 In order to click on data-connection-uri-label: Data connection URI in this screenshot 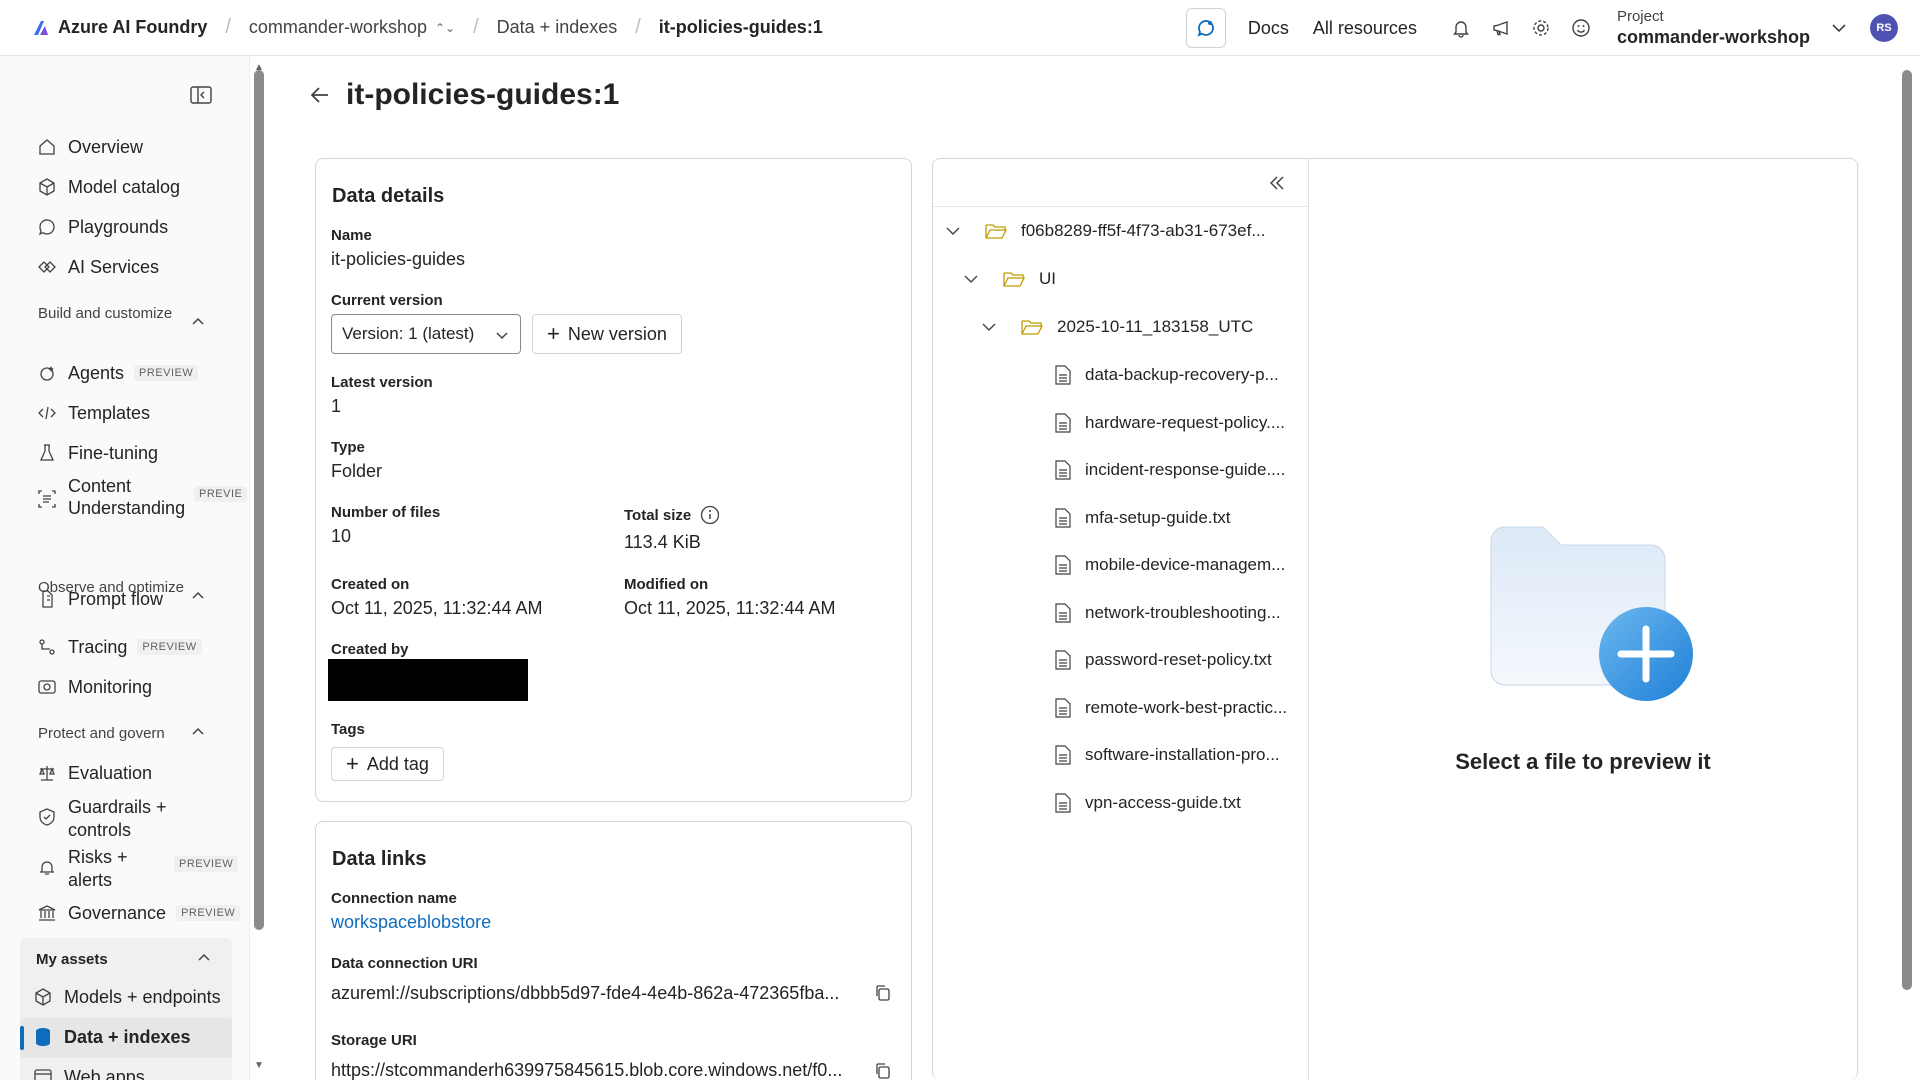, I will do `click(404, 963)`.